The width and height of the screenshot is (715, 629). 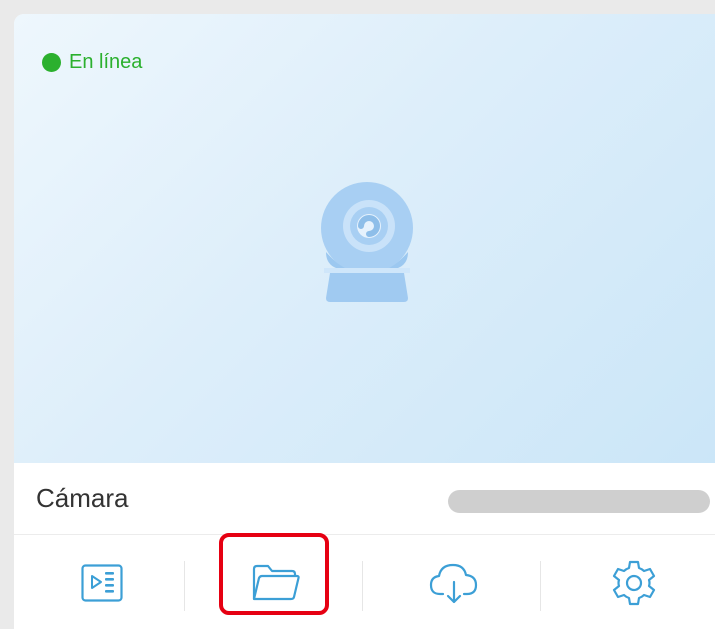 I want to click on online-status: En línea, so click(x=92, y=62).